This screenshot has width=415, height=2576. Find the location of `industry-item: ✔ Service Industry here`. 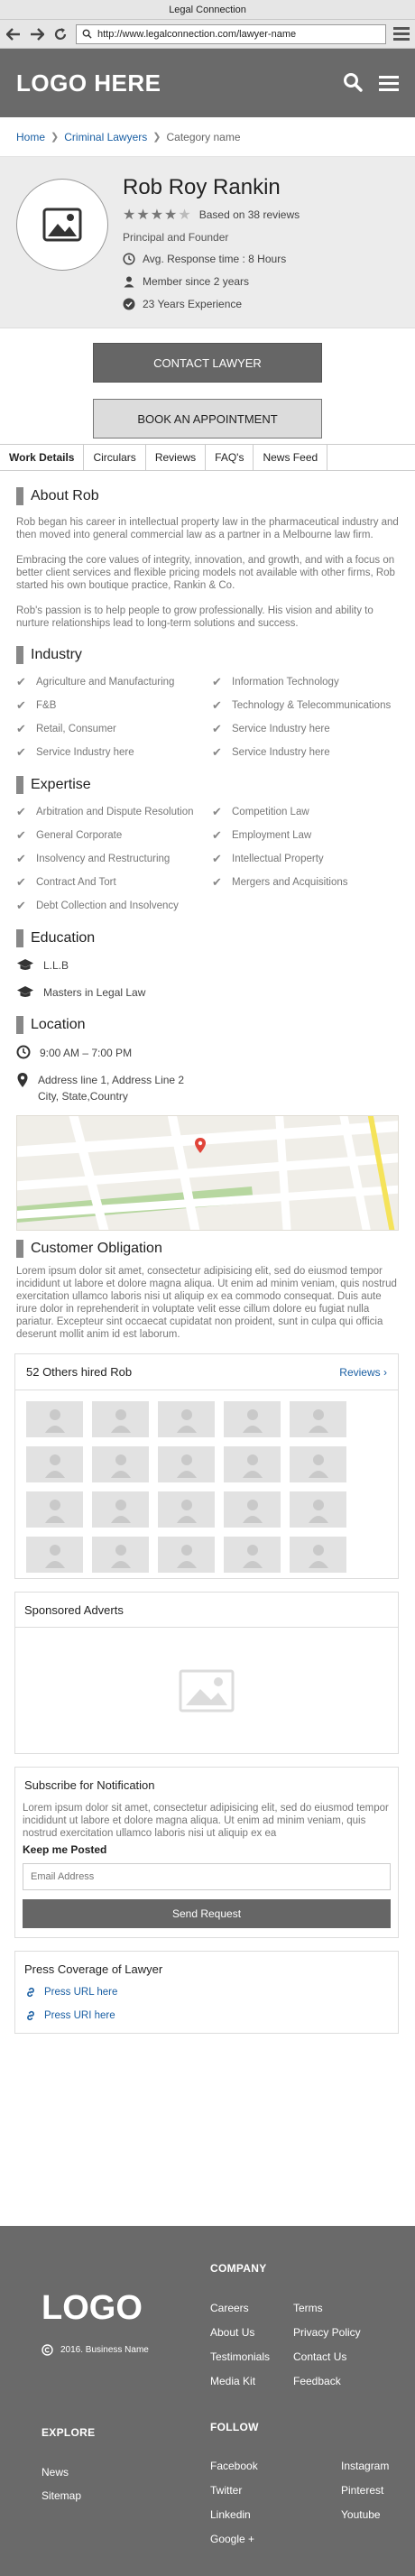

industry-item: ✔ Service Industry here is located at coordinates (271, 728).